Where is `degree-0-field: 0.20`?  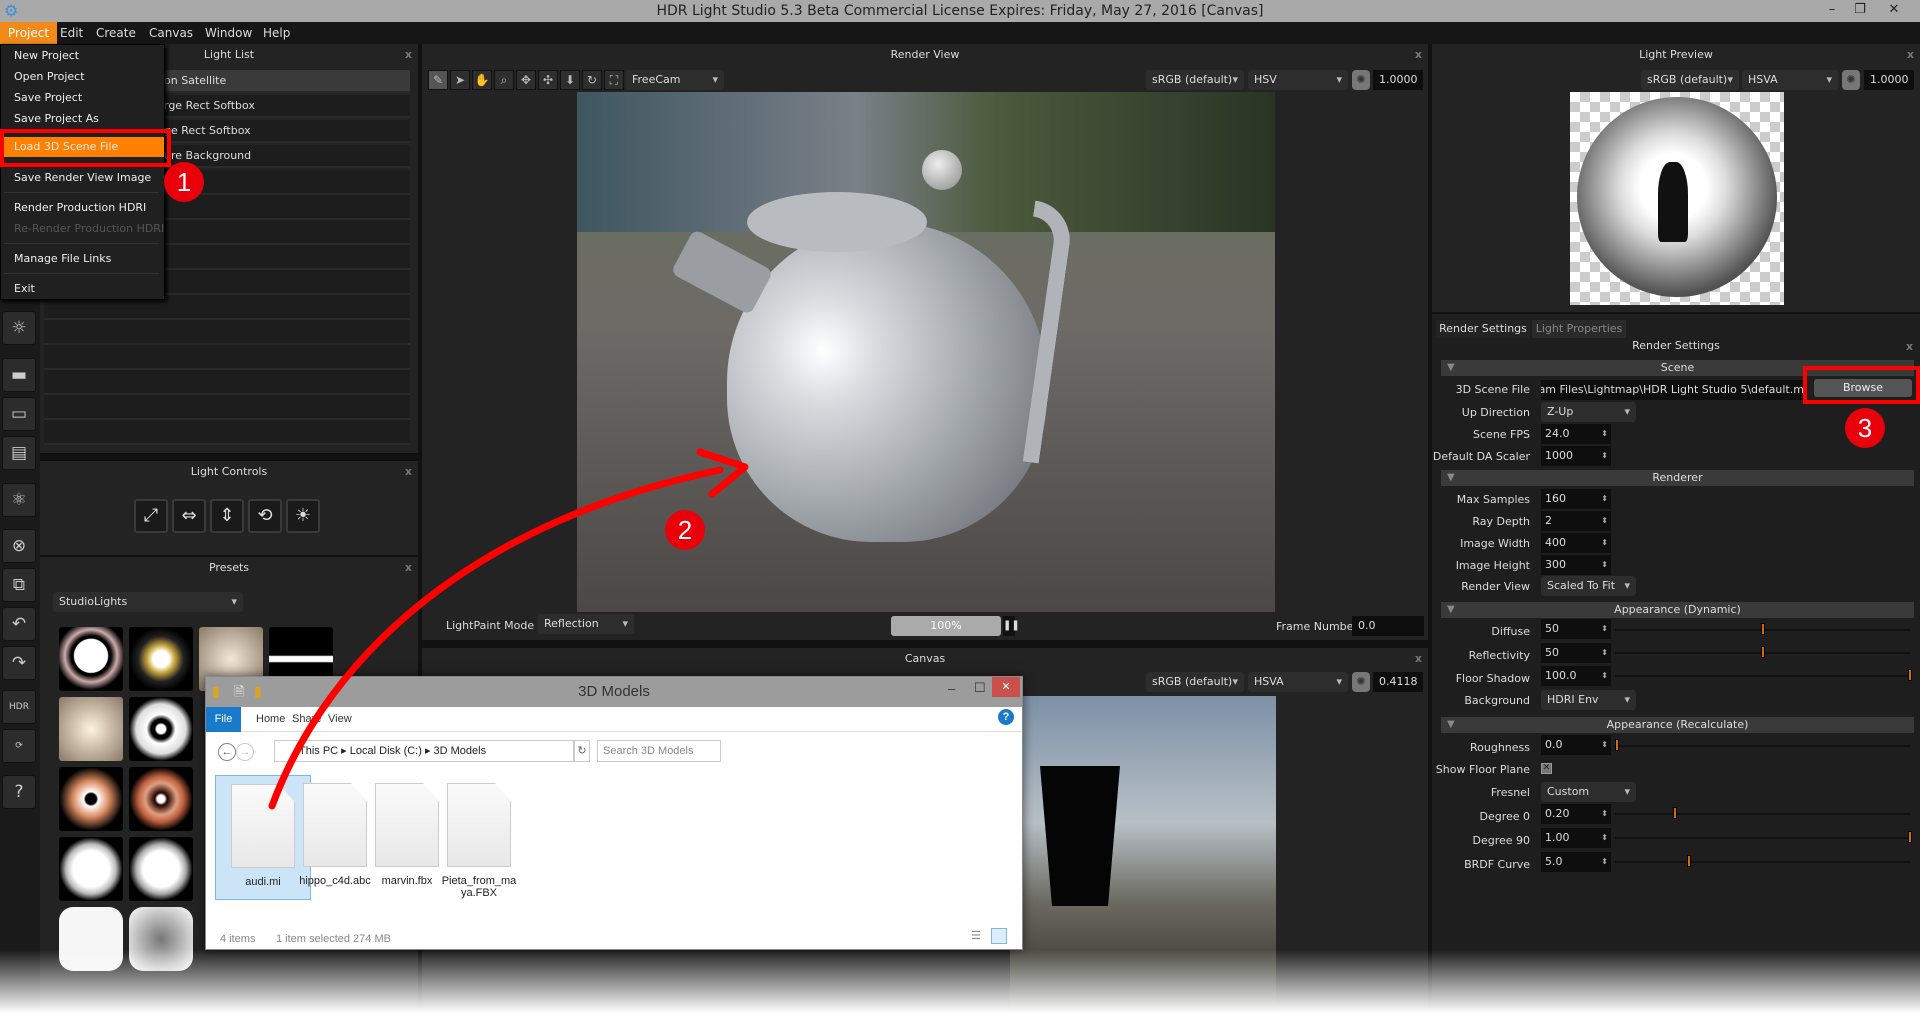 degree-0-field: 0.20 is located at coordinates (1576, 814).